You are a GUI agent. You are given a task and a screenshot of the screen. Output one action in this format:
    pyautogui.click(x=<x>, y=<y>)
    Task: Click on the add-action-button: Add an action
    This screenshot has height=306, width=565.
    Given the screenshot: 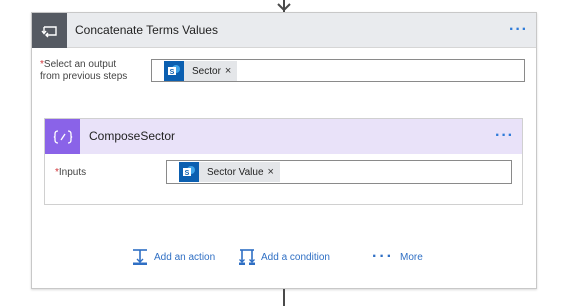 What is the action you would take?
    pyautogui.click(x=173, y=257)
    